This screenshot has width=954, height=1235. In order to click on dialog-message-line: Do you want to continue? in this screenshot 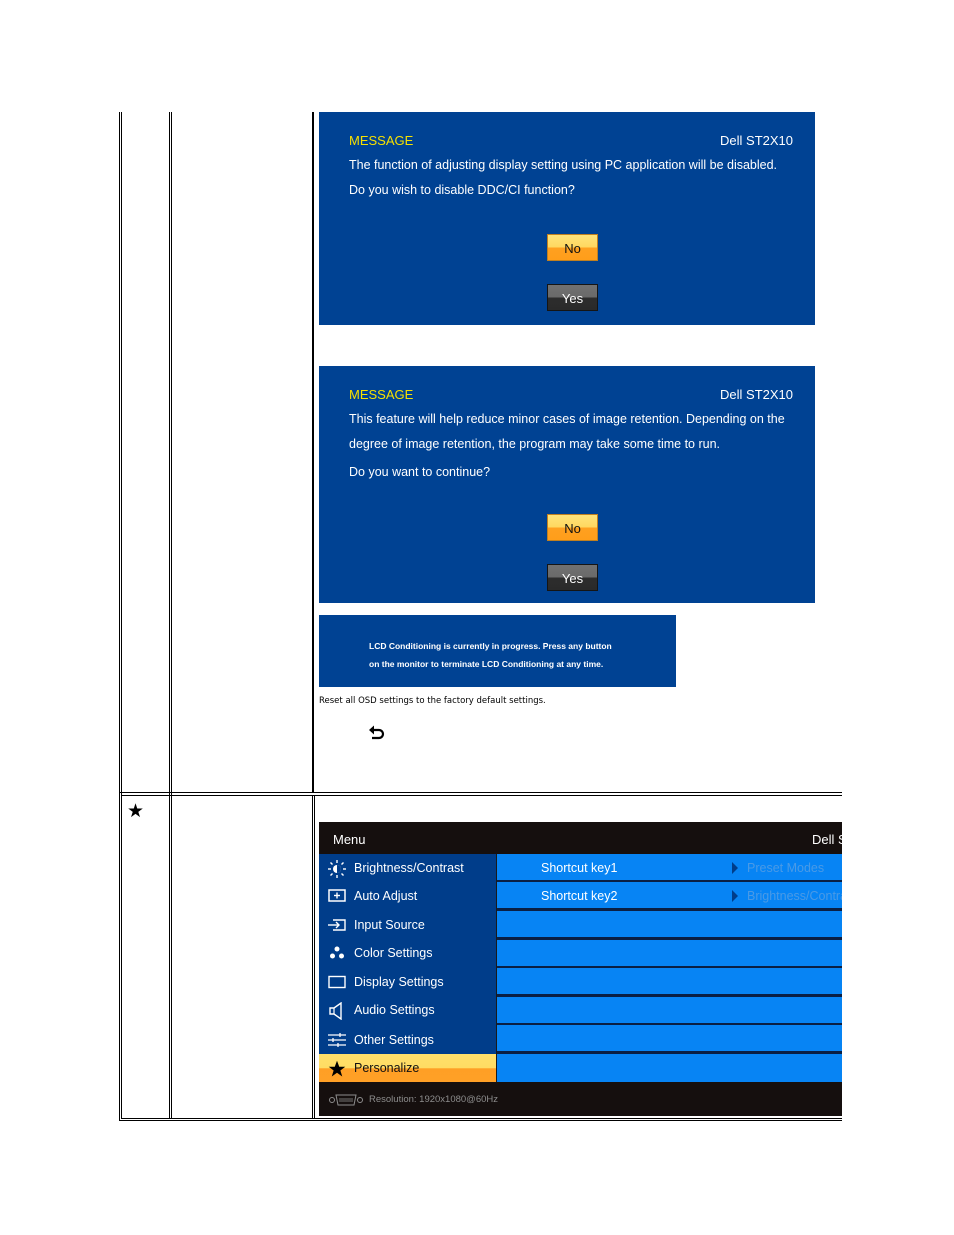, I will do `click(420, 472)`.